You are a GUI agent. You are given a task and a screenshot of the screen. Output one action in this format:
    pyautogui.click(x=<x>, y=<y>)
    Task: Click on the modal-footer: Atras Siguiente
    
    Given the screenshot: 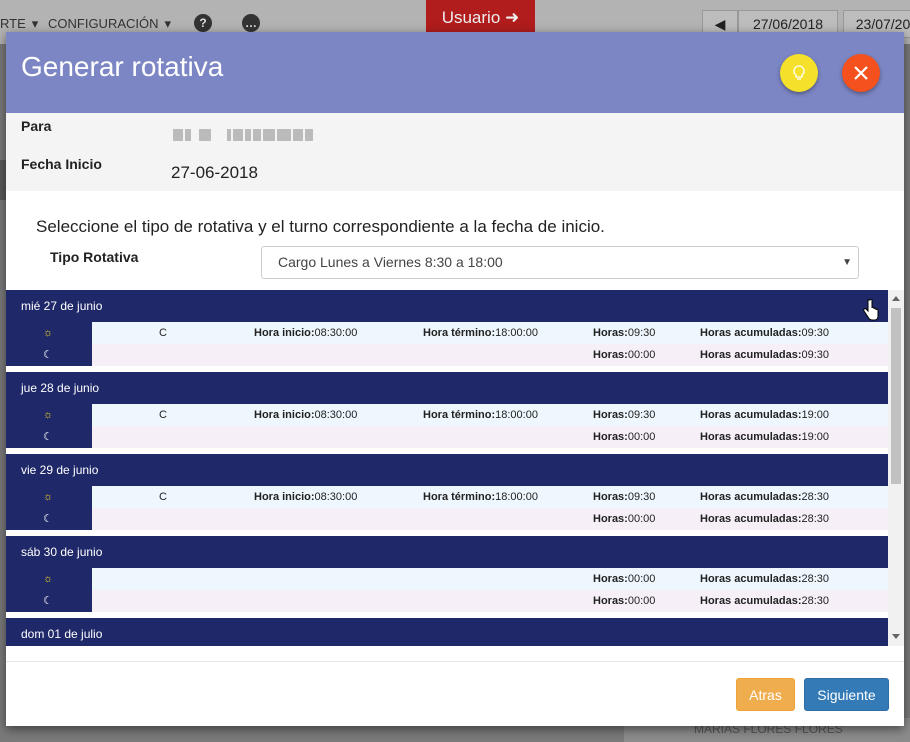 What is the action you would take?
    pyautogui.click(x=455, y=693)
    